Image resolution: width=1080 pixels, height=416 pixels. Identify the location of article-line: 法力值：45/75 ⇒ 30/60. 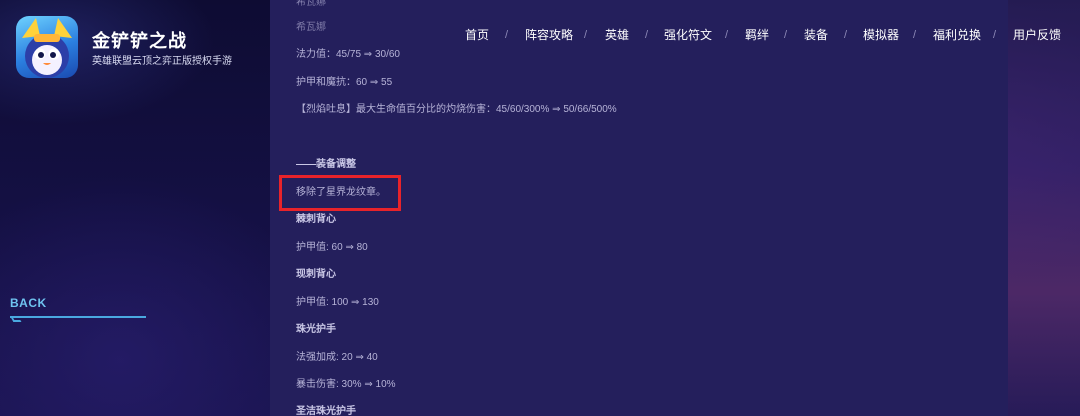
(348, 54).